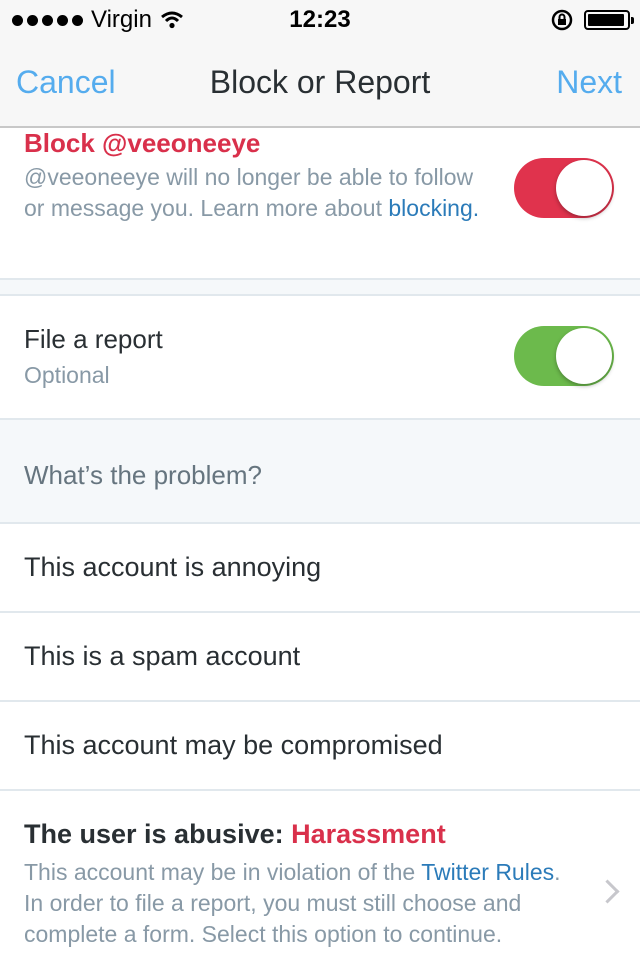 The height and width of the screenshot is (960, 640). I want to click on abusive-title: The user is abusive: Harassment, so click(235, 834).